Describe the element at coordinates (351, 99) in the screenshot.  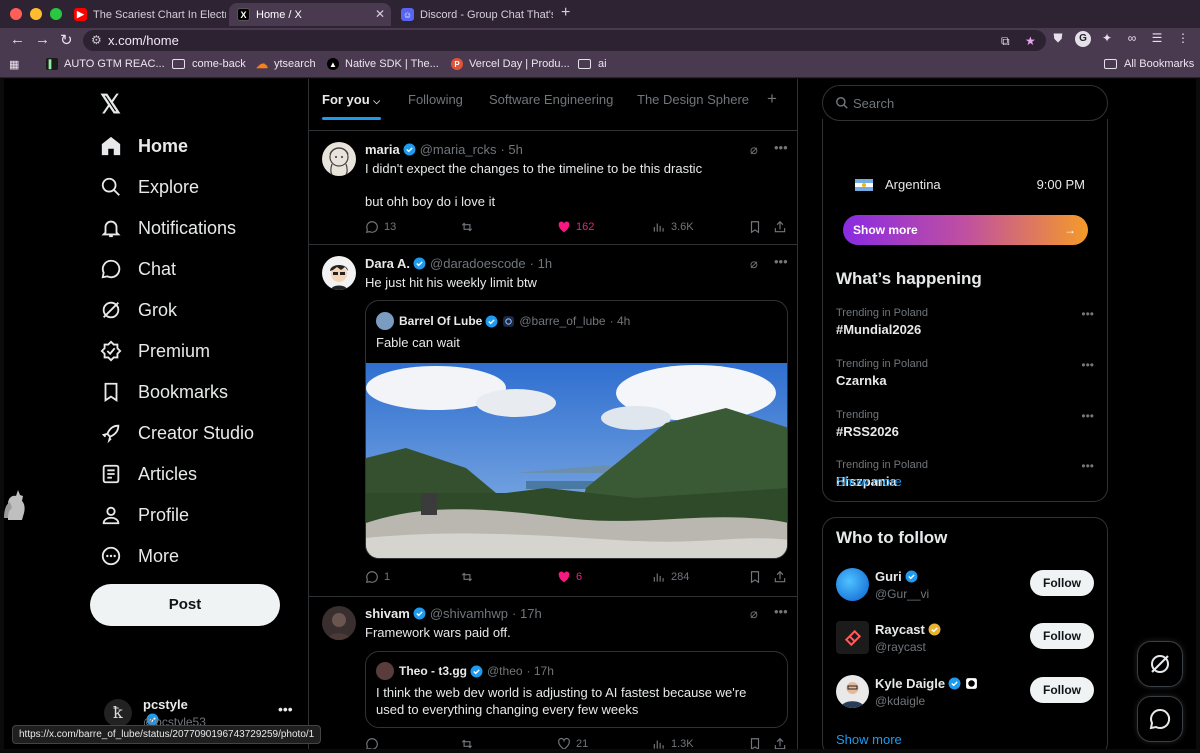
I see `tab-for-you: For you ⌵` at that location.